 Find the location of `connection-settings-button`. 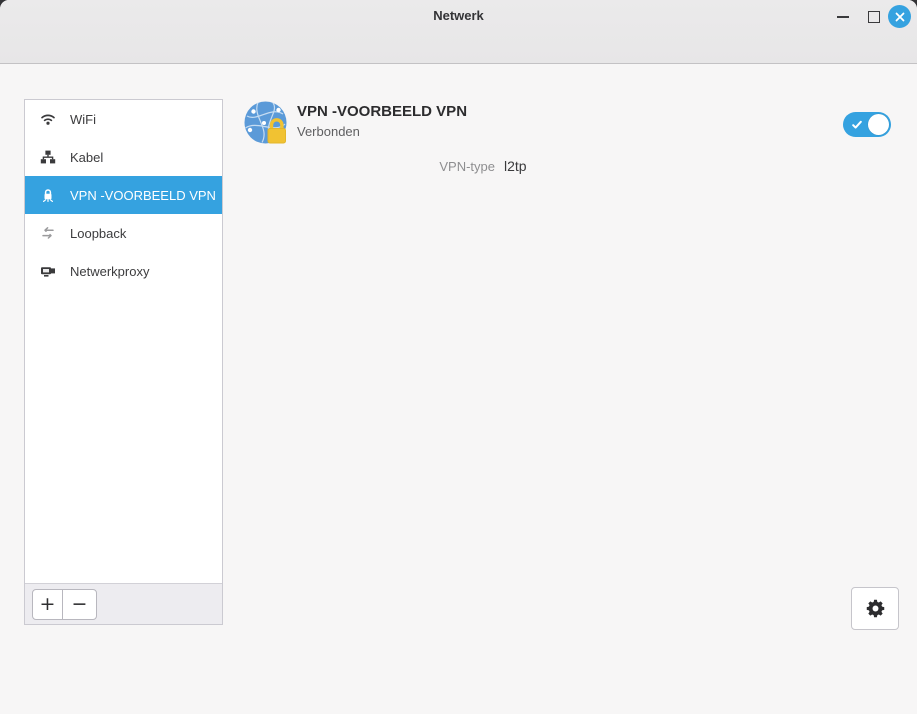

connection-settings-button is located at coordinates (875, 608).